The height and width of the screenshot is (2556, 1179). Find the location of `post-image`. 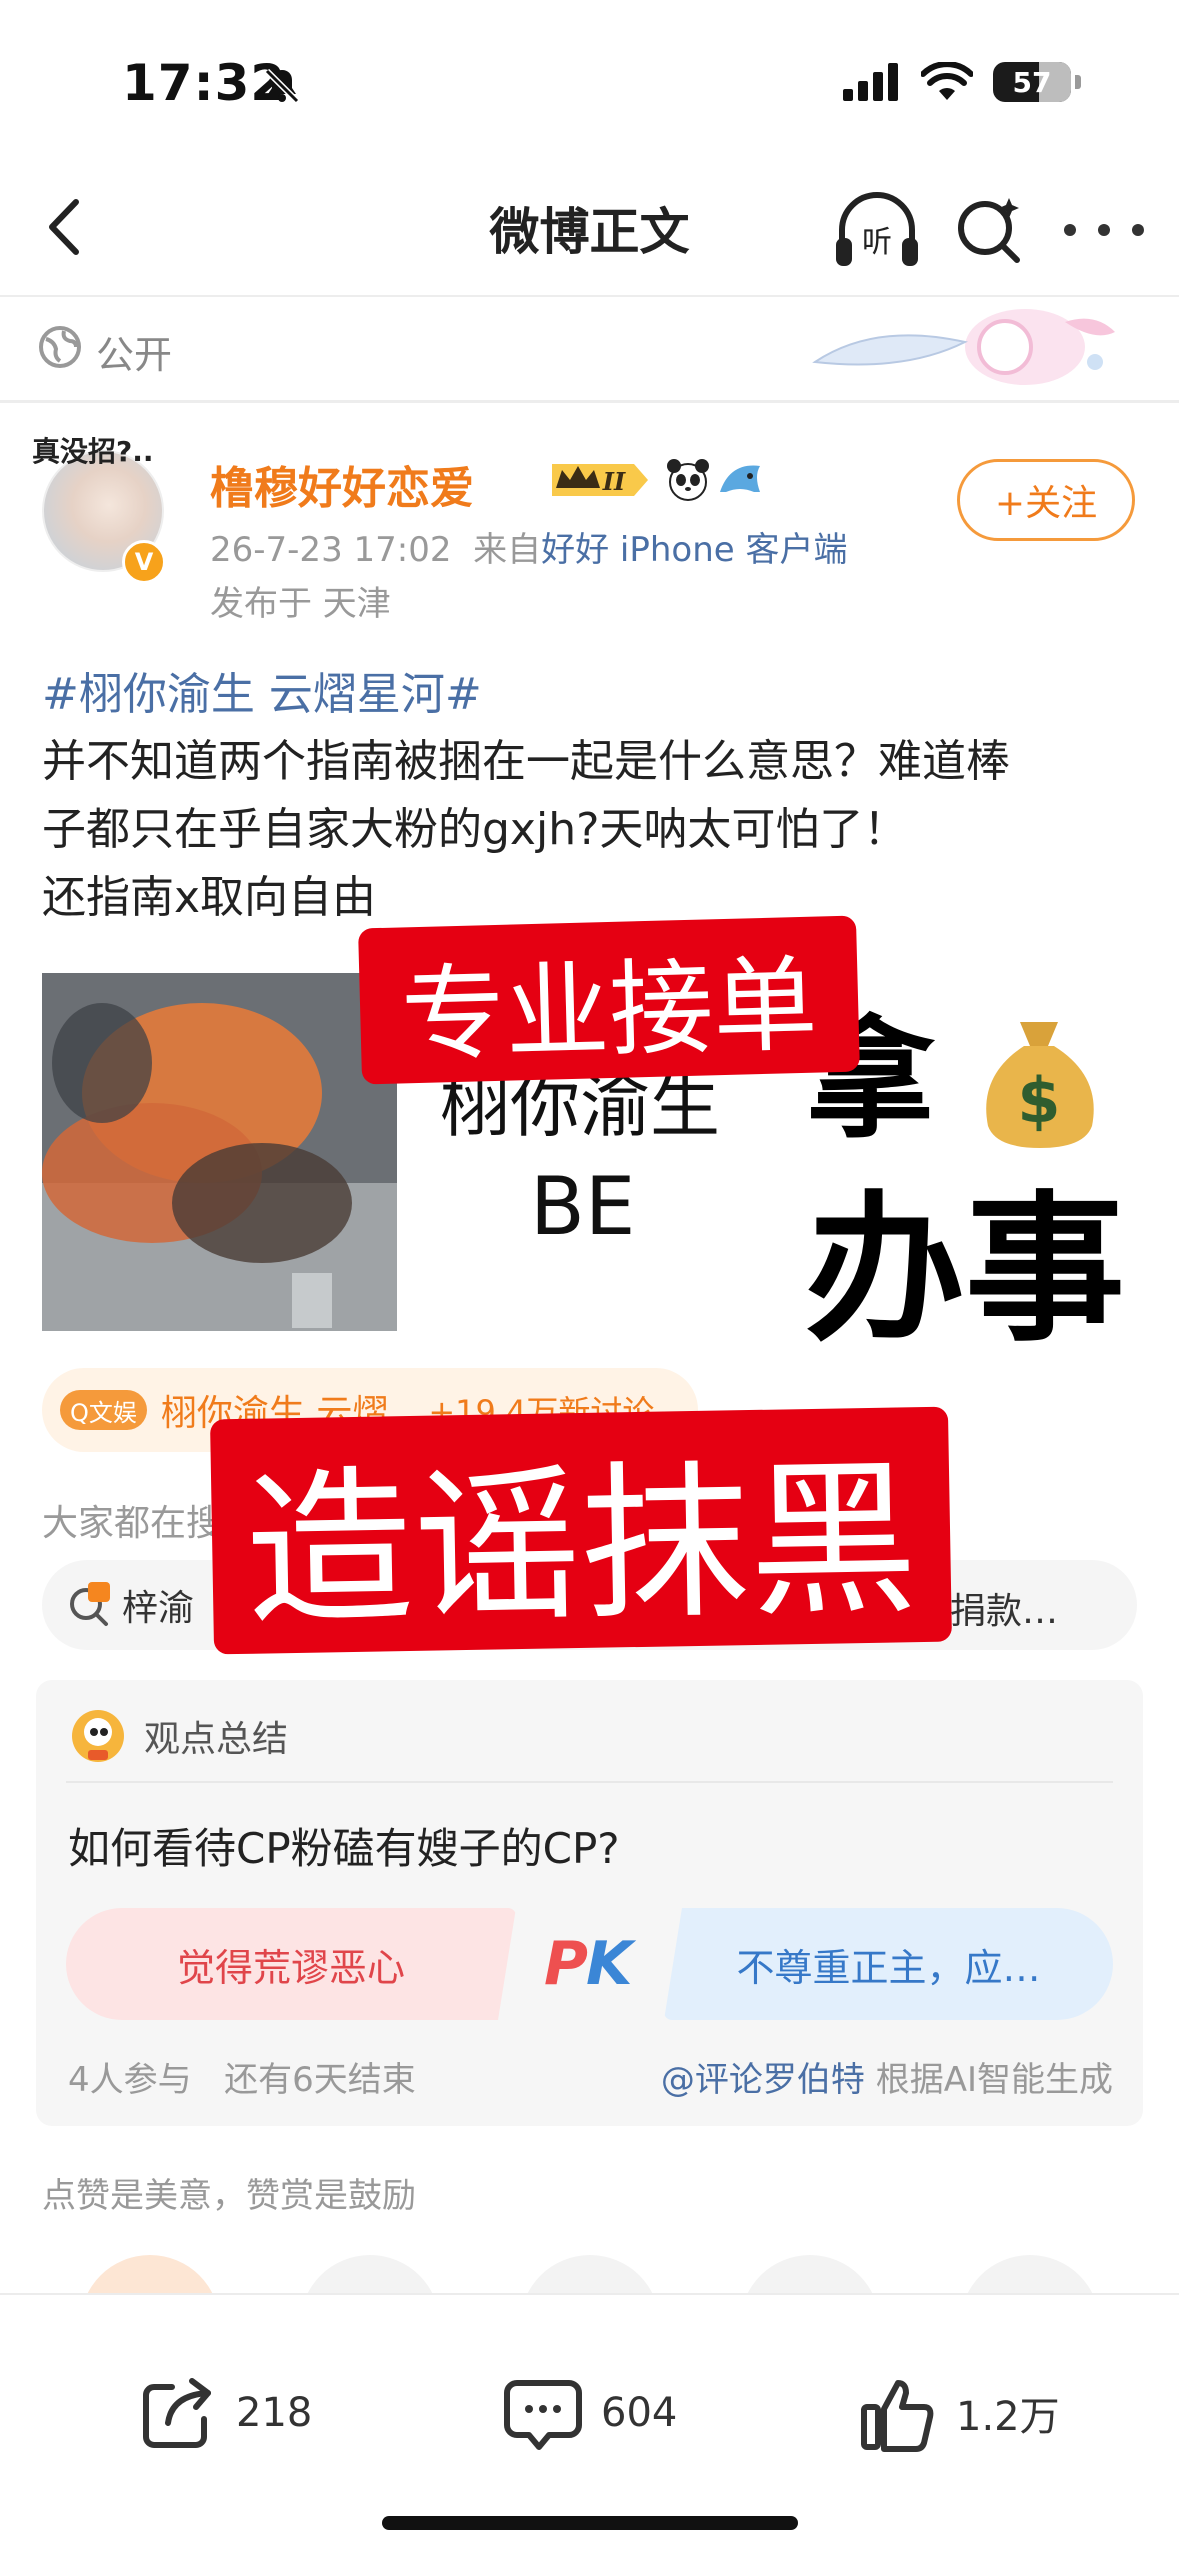

post-image is located at coordinates (219, 1152).